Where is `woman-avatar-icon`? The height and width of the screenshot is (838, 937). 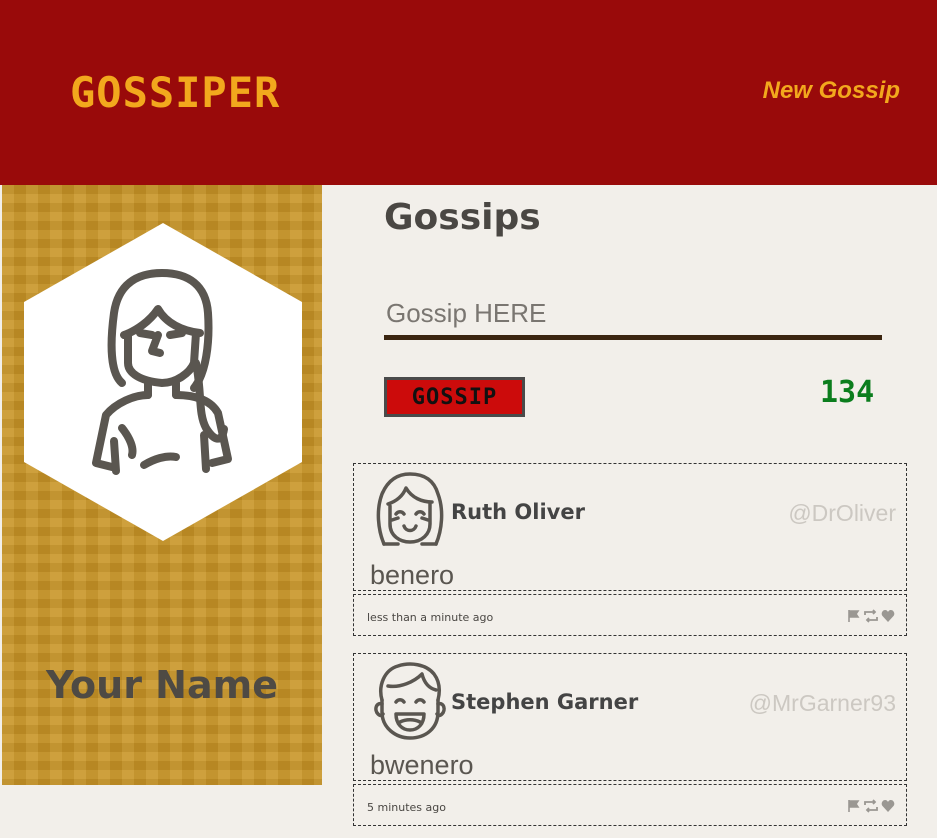
woman-avatar-icon is located at coordinates (163, 382).